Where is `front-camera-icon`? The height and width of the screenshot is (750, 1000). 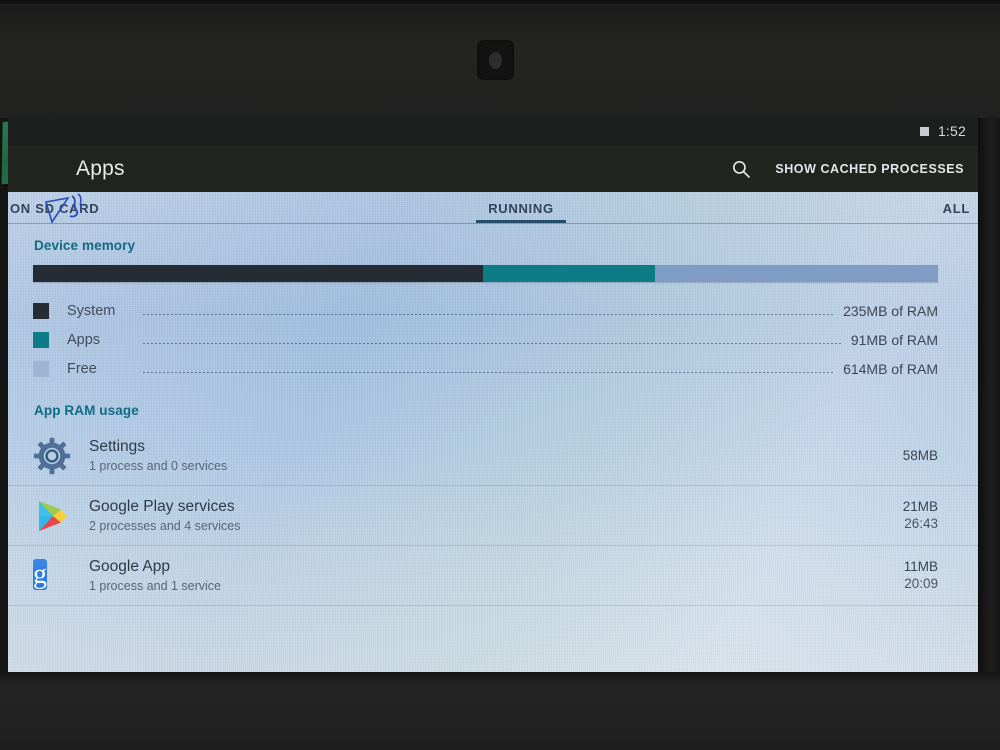 front-camera-icon is located at coordinates (495, 60).